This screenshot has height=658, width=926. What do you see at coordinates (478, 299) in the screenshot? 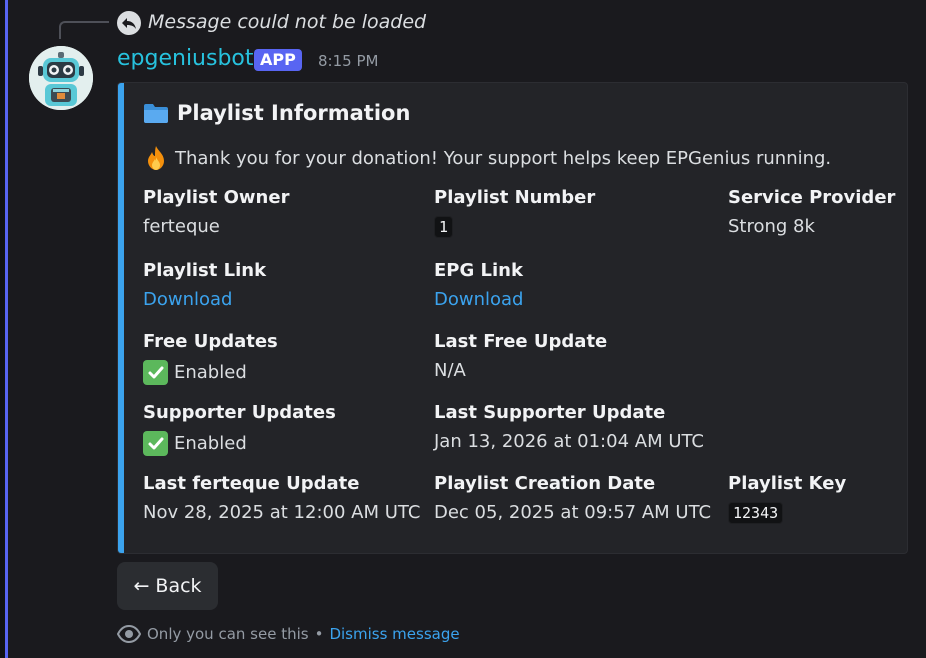
I see `epg-download-link: Download` at bounding box center [478, 299].